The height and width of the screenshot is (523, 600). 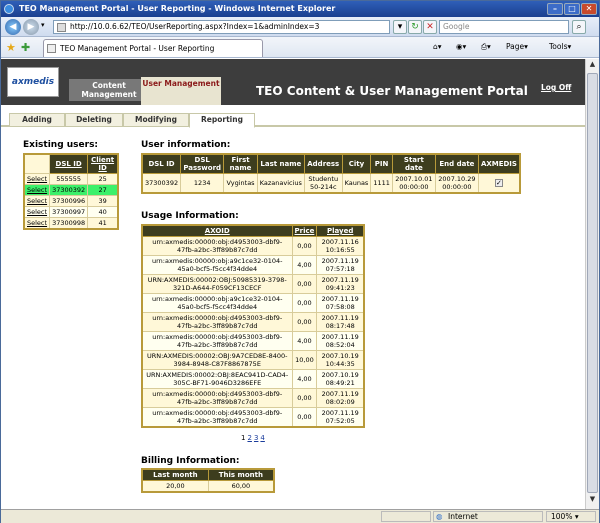 I want to click on scroll-up-icon: ▲, so click(x=592, y=66).